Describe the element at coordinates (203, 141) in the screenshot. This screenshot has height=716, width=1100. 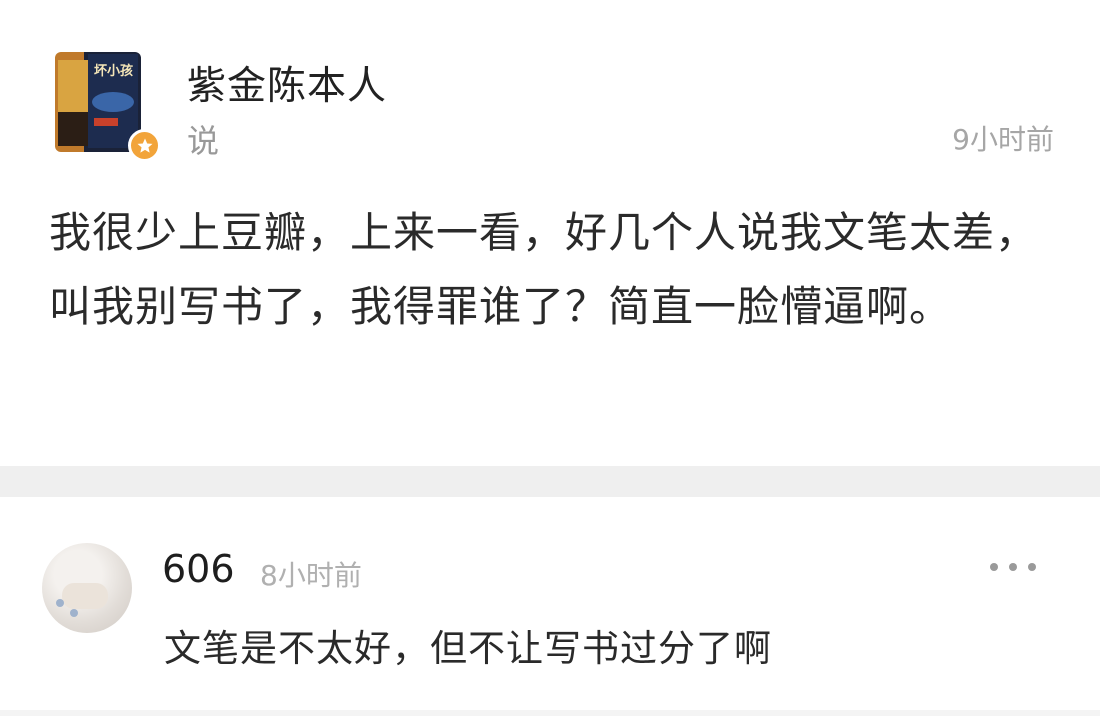
I see `post-author-action: 说` at that location.